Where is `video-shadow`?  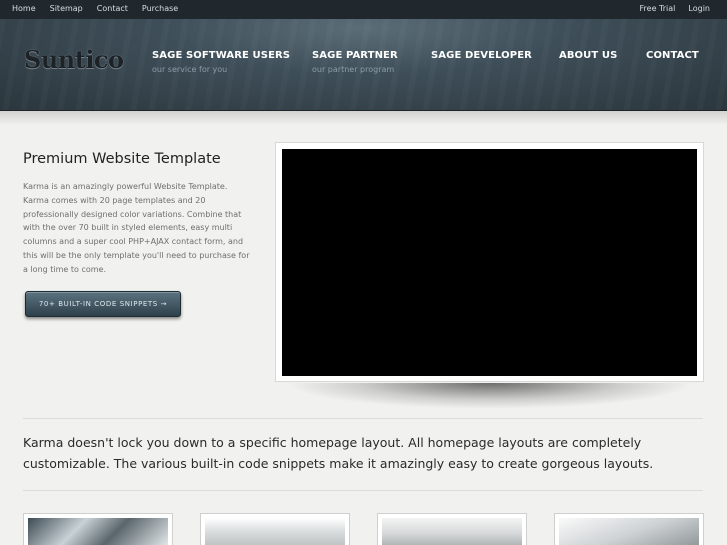 video-shadow is located at coordinates (490, 396).